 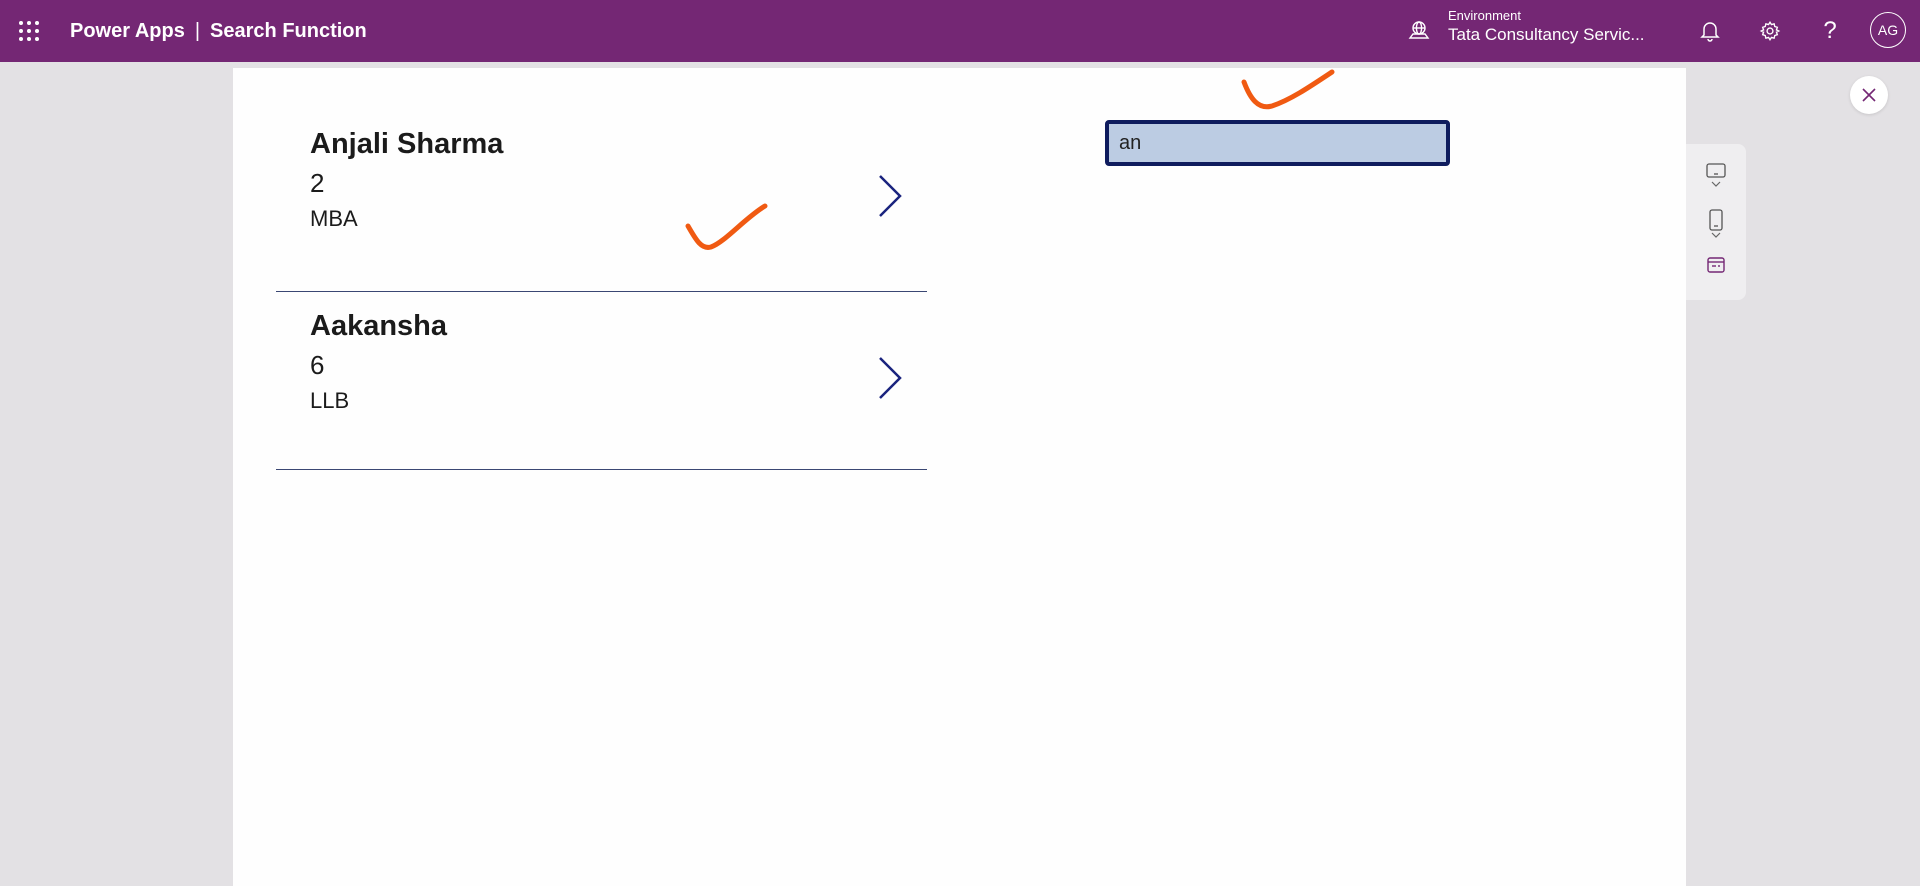 I want to click on student-gallery: Anjali Sharma 2 MBA Aakansha 6 LLB, so click(x=601, y=292).